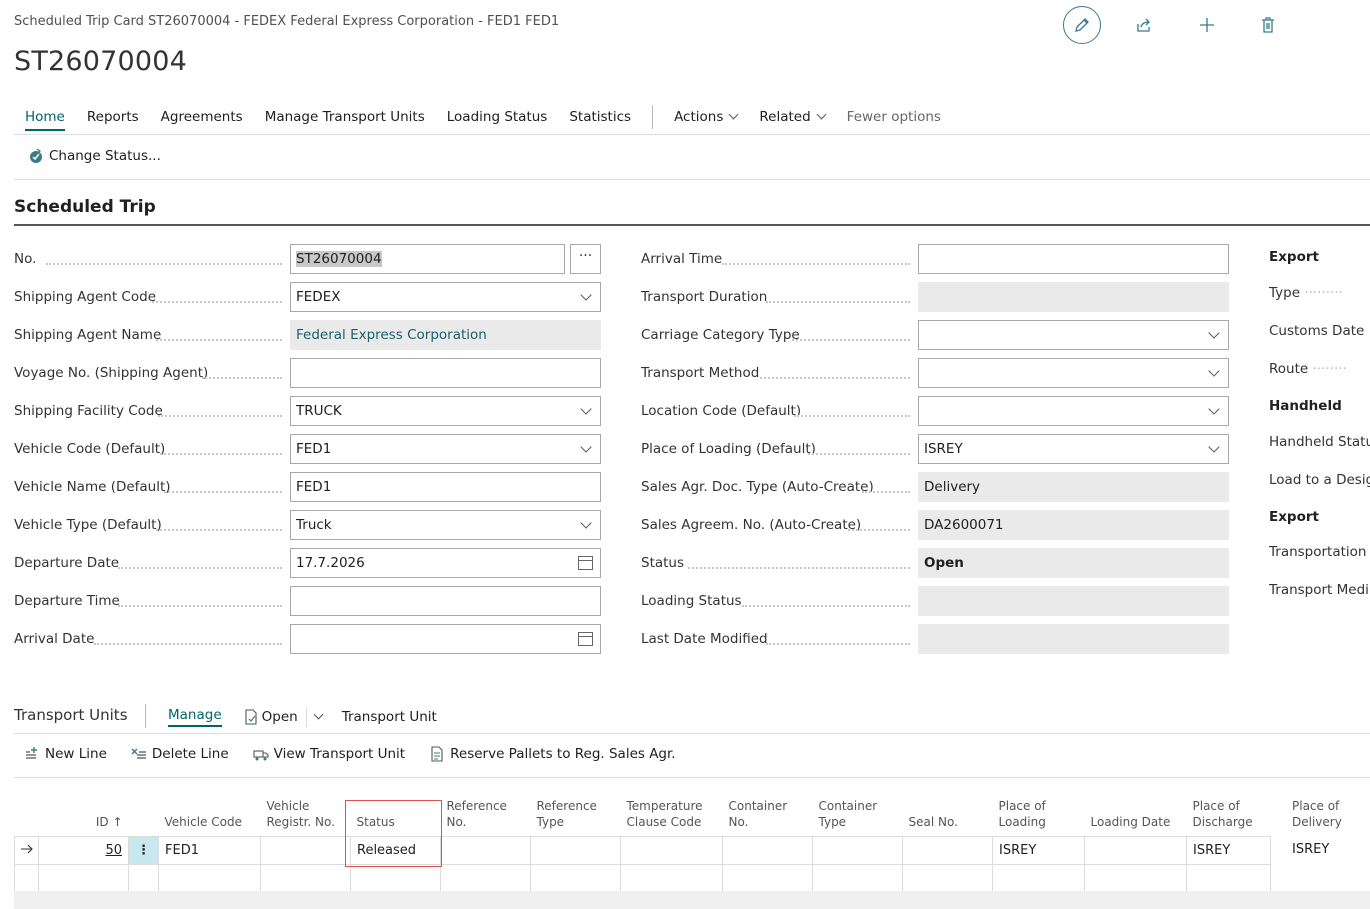 Image resolution: width=1370 pixels, height=909 pixels. I want to click on vehicle-name-field: FED1, so click(445, 487).